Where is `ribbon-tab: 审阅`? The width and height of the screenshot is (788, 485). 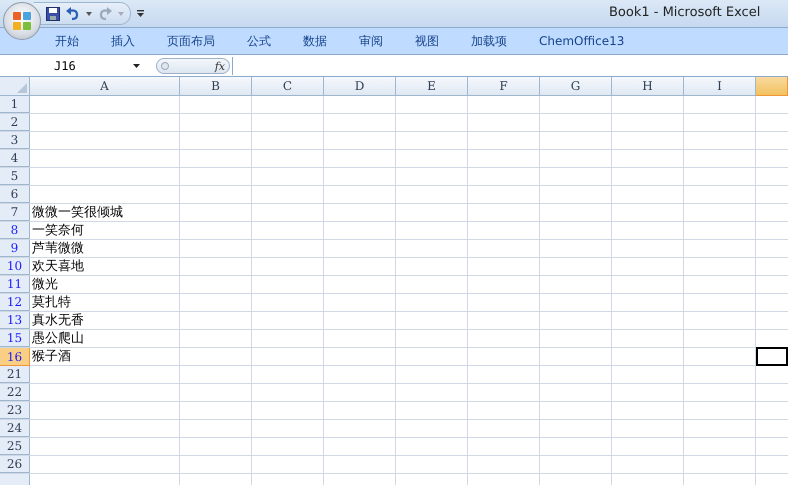 ribbon-tab: 审阅 is located at coordinates (371, 41).